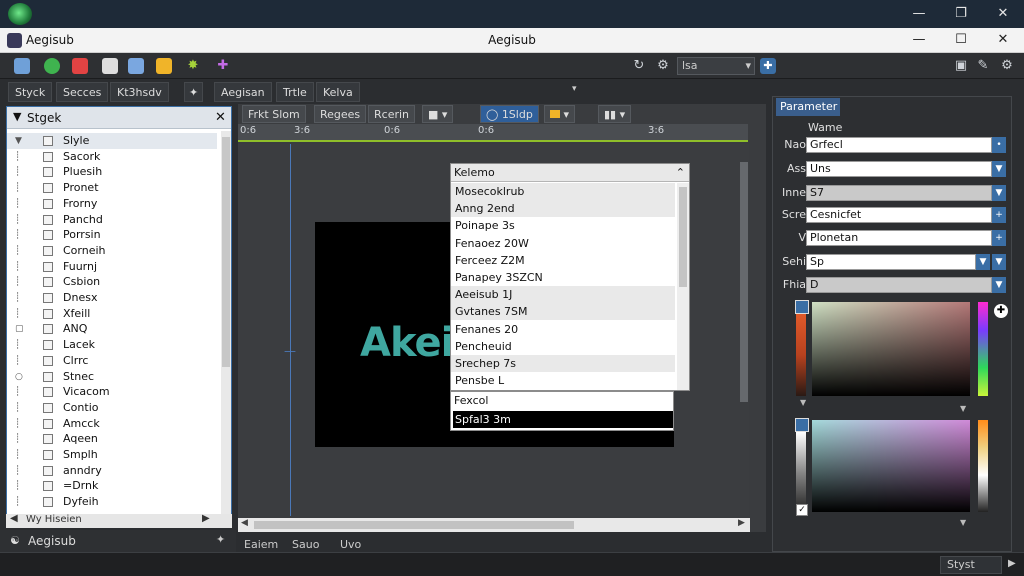 Image resolution: width=1024 pixels, height=576 pixels. What do you see at coordinates (961, 66) in the screenshot?
I see `window-icon: ▣` at bounding box center [961, 66].